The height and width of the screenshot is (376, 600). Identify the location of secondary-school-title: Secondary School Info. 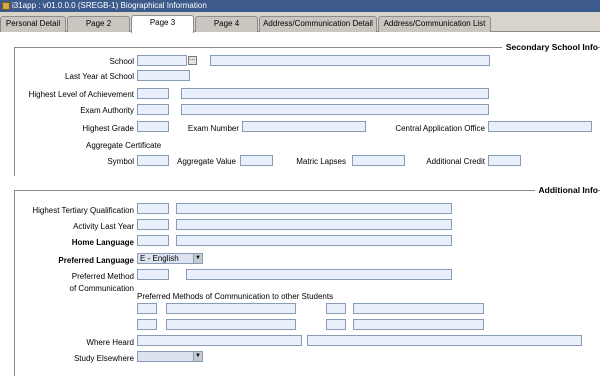
(549, 47).